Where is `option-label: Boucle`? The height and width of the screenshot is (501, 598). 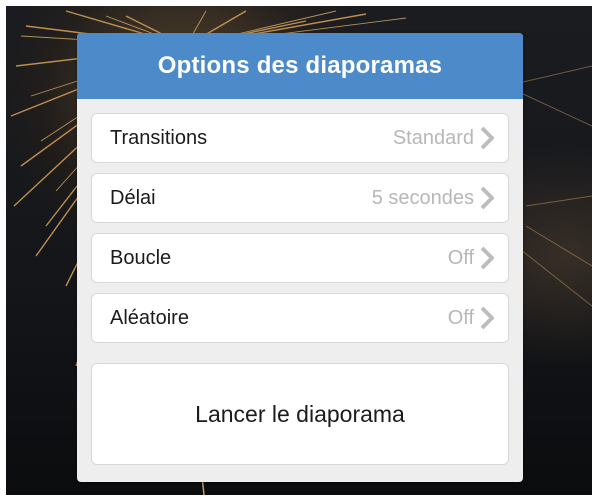 option-label: Boucle is located at coordinates (141, 257).